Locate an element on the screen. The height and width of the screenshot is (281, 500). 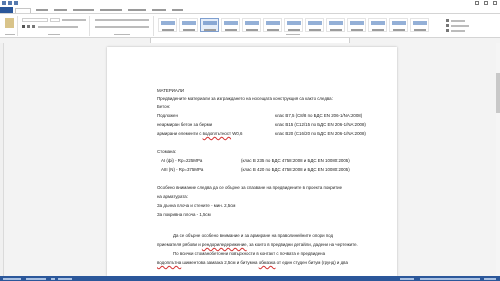
italic-icon is located at coordinates (28, 26).